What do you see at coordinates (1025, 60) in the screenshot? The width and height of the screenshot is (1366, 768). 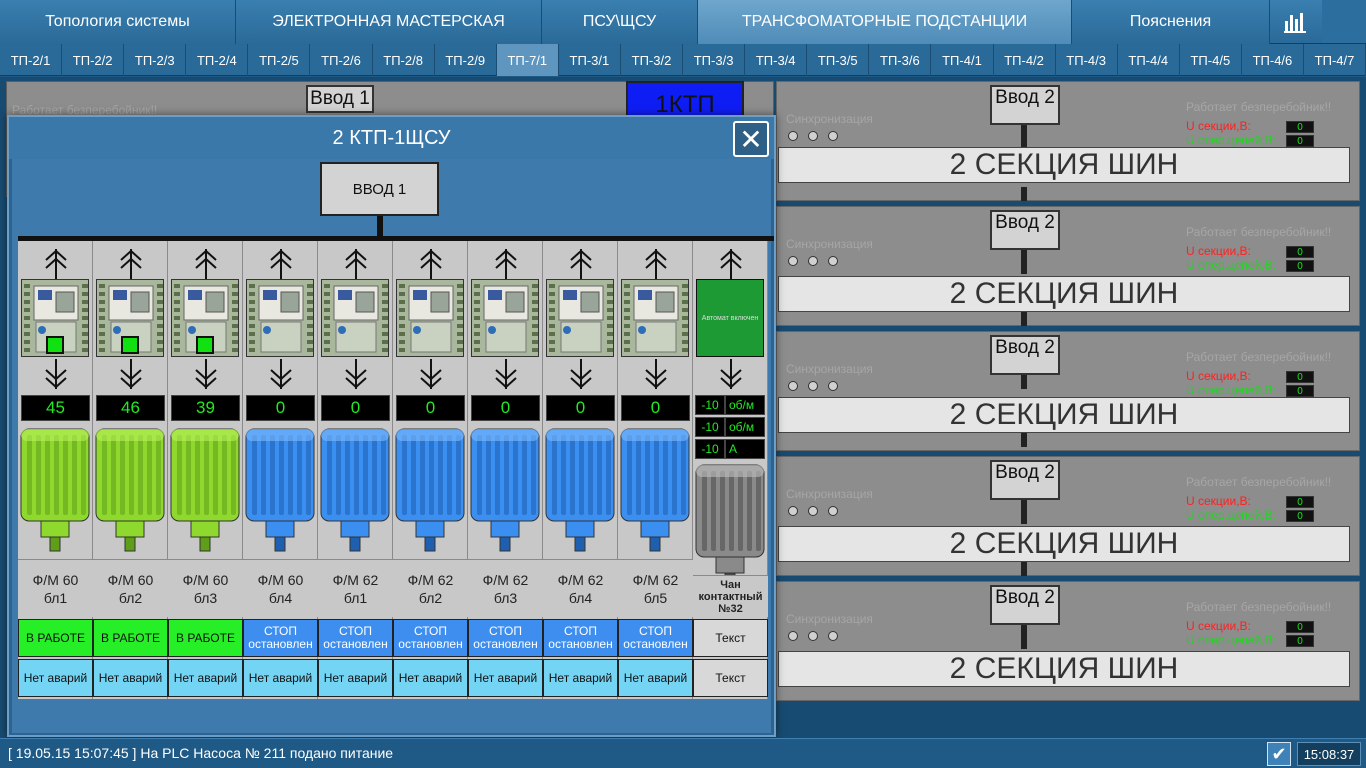 I see `tab-tp: ТП-4/2` at bounding box center [1025, 60].